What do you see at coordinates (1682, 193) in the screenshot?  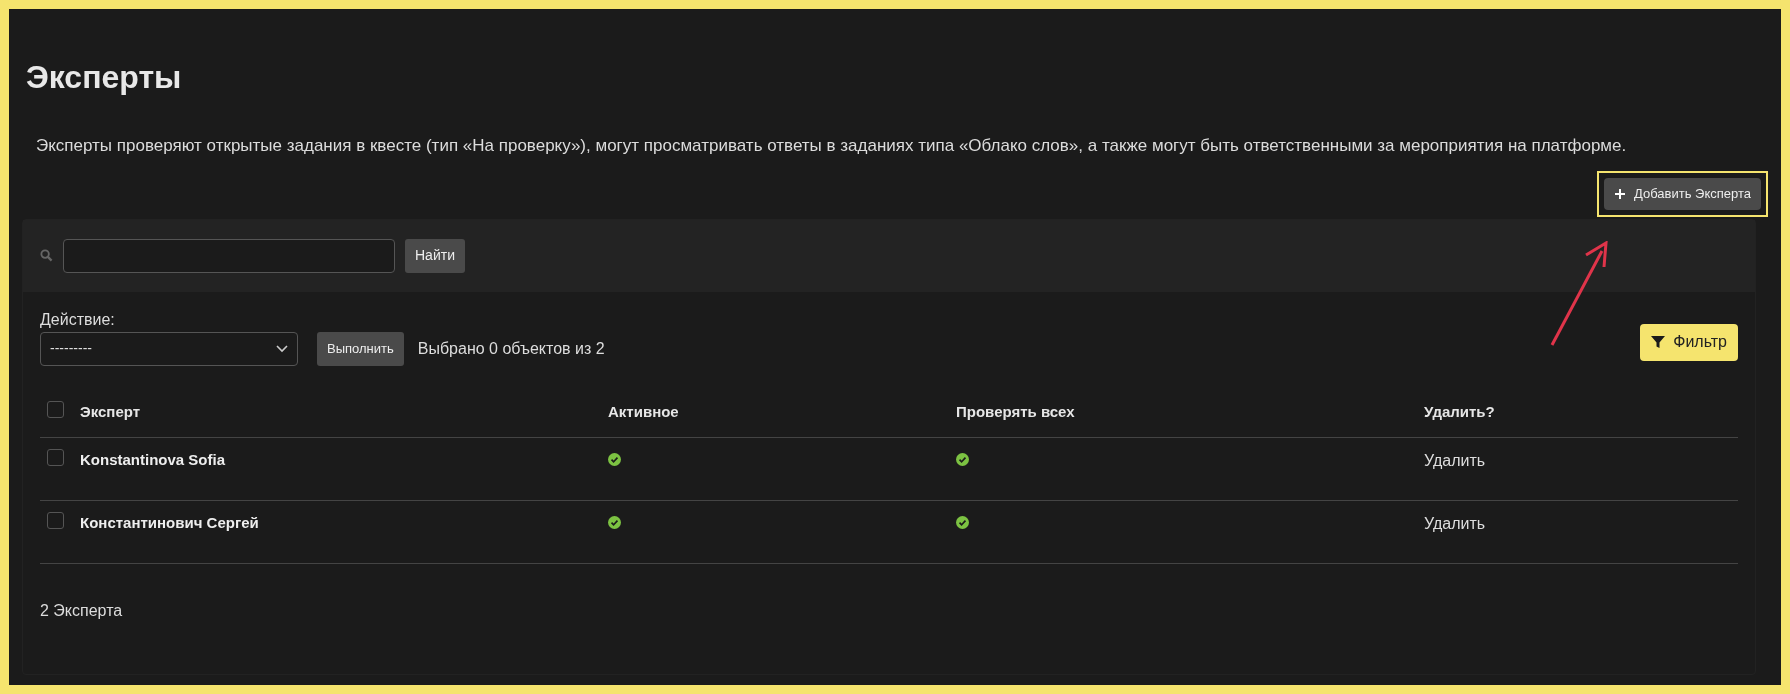 I see `add-expert-button: Добавить Эксперта` at bounding box center [1682, 193].